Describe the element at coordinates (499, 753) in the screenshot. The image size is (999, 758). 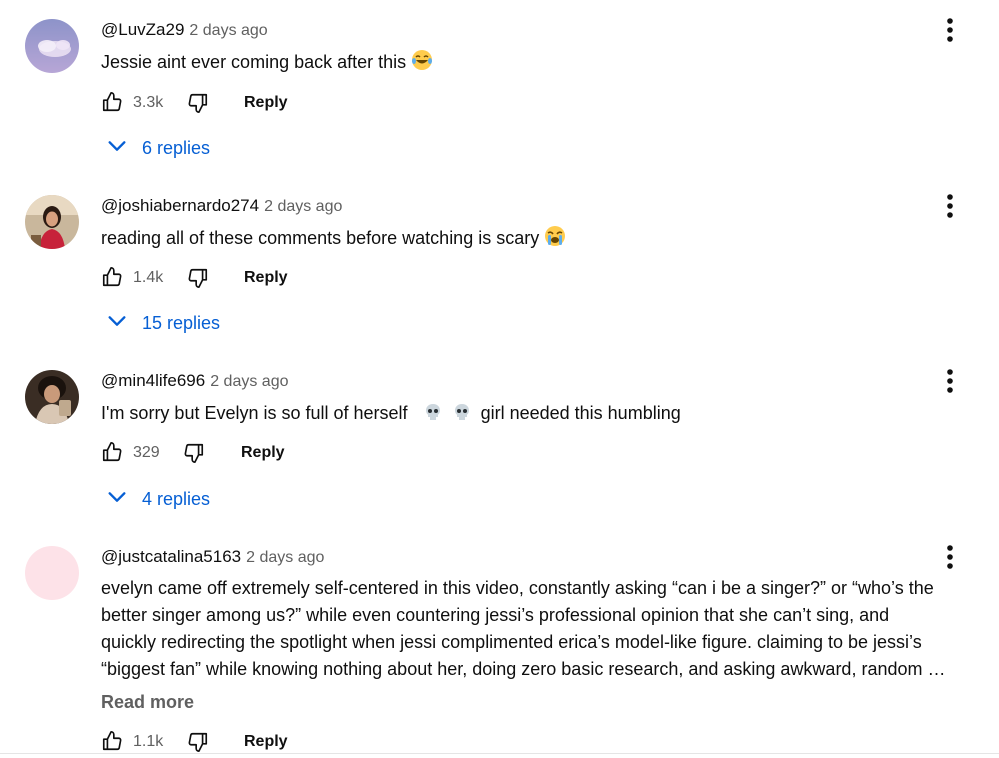
I see `divider` at that location.